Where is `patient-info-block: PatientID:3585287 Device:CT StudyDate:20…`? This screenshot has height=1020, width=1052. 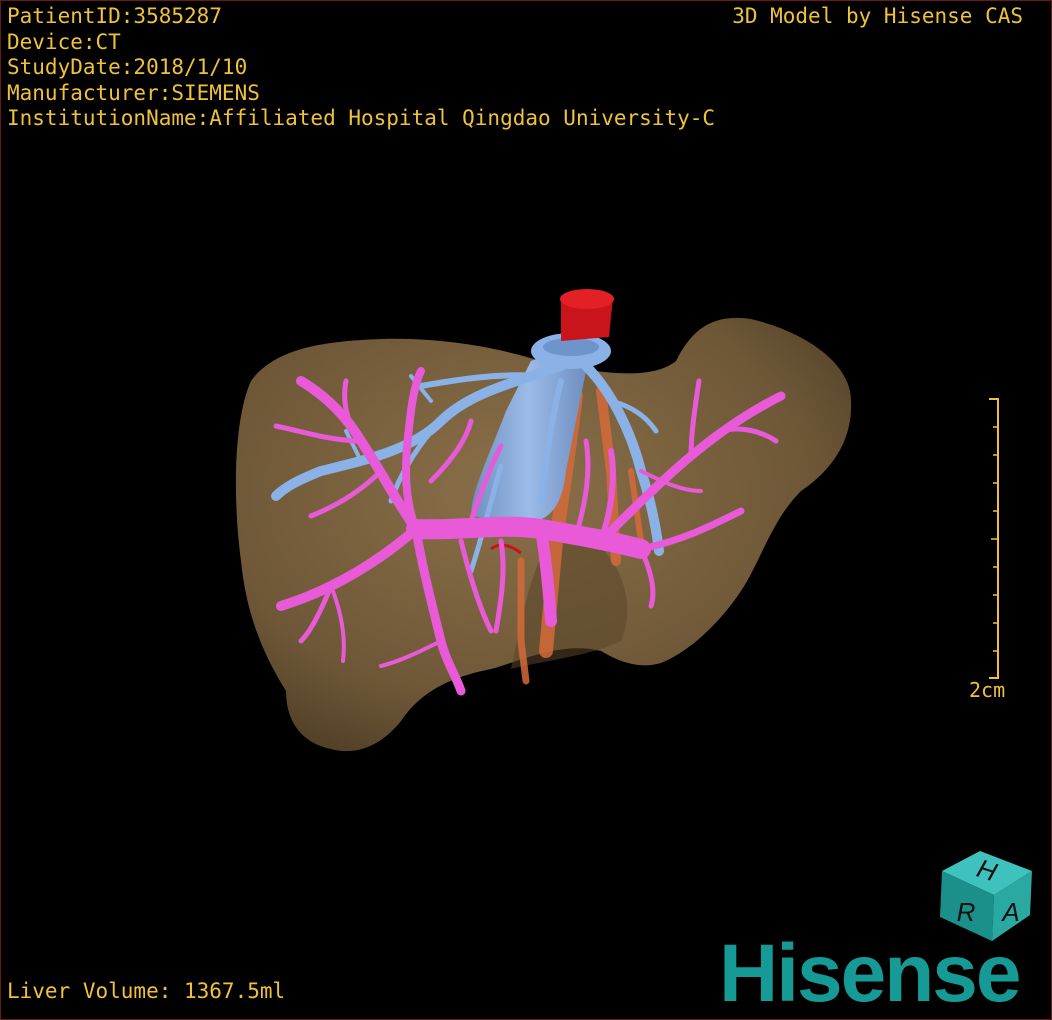 patient-info-block: PatientID:3585287 Device:CT StudyDate:20… is located at coordinates (361, 68).